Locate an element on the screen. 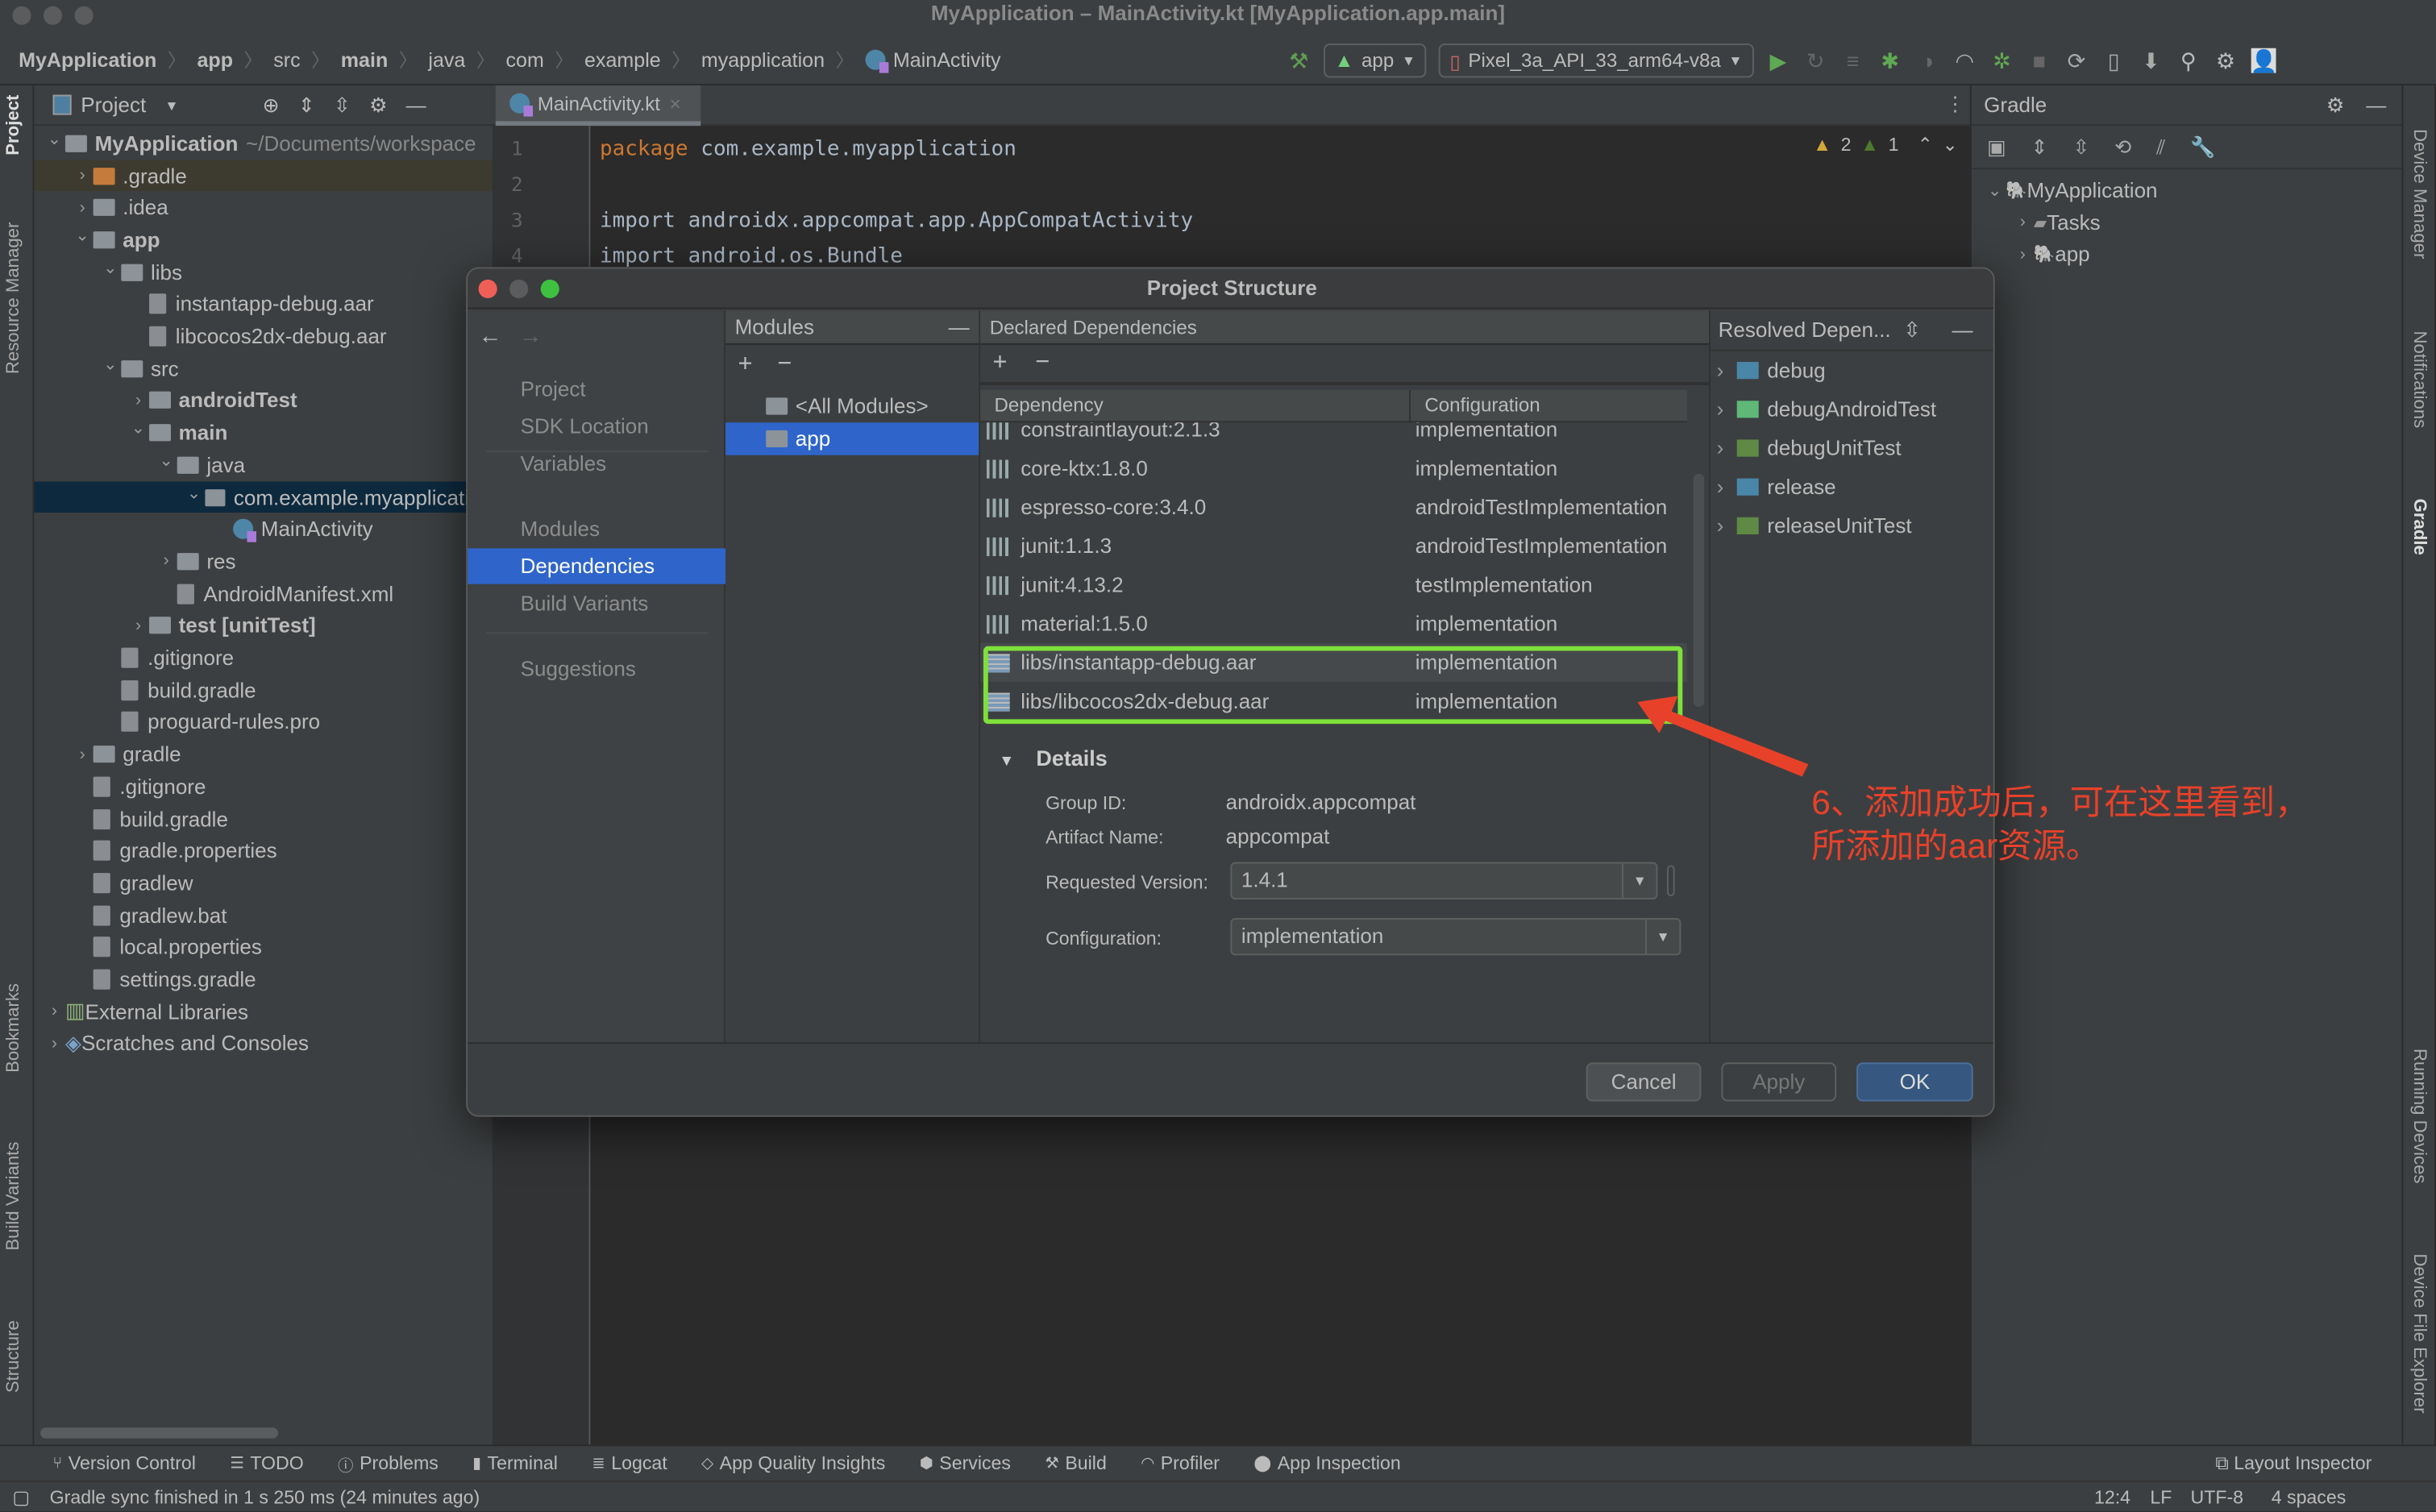 This screenshot has width=2436, height=1512. hide-icon: — is located at coordinates (2376, 105).